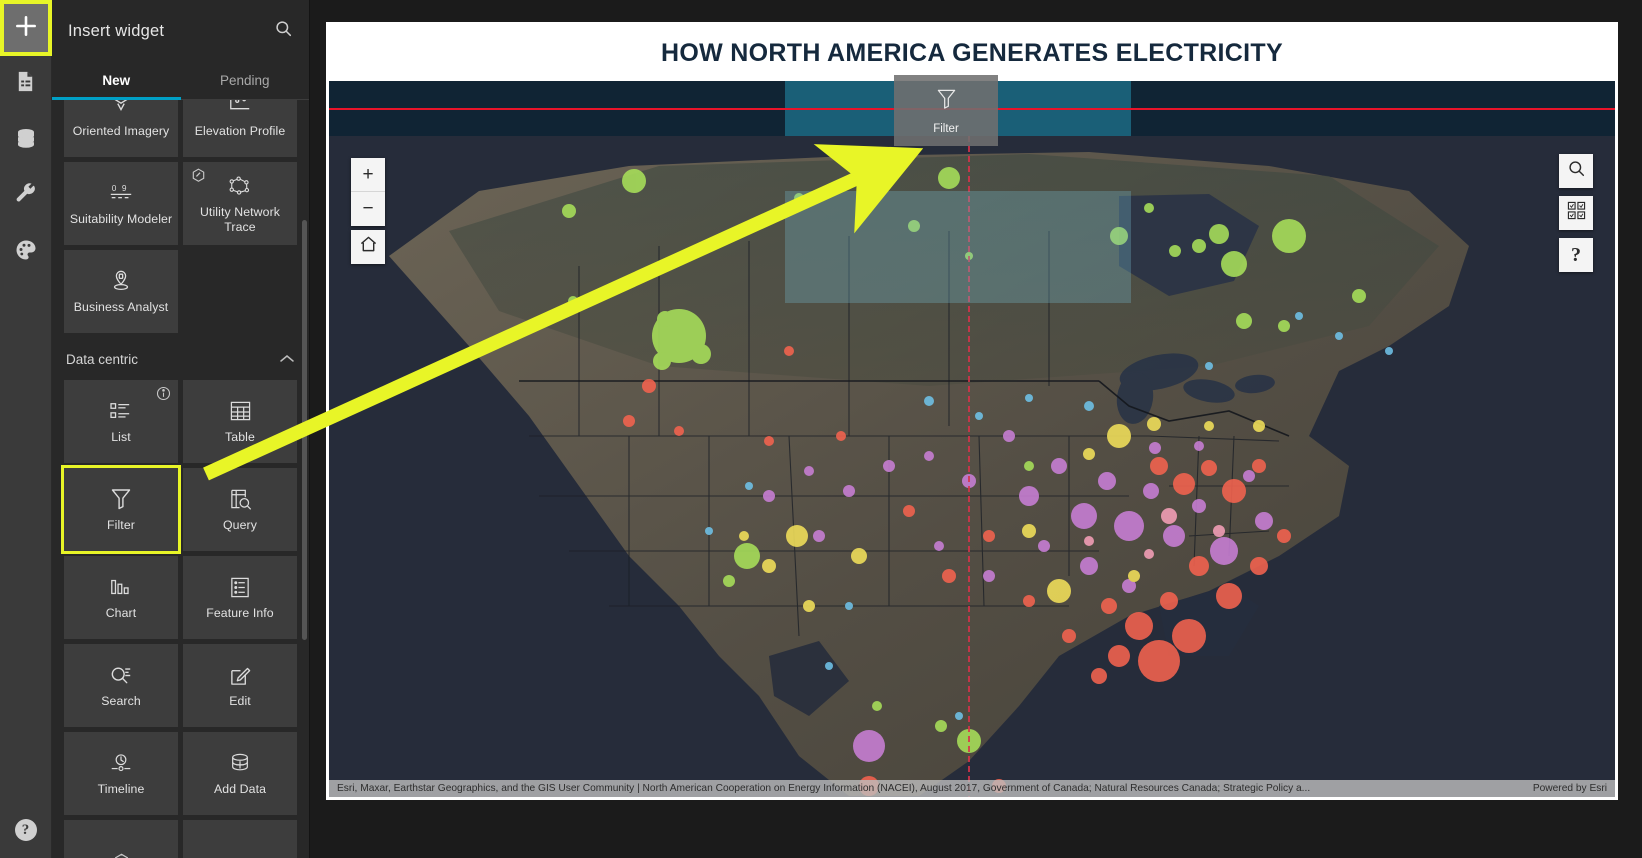  I want to click on plus-icon, so click(26, 28).